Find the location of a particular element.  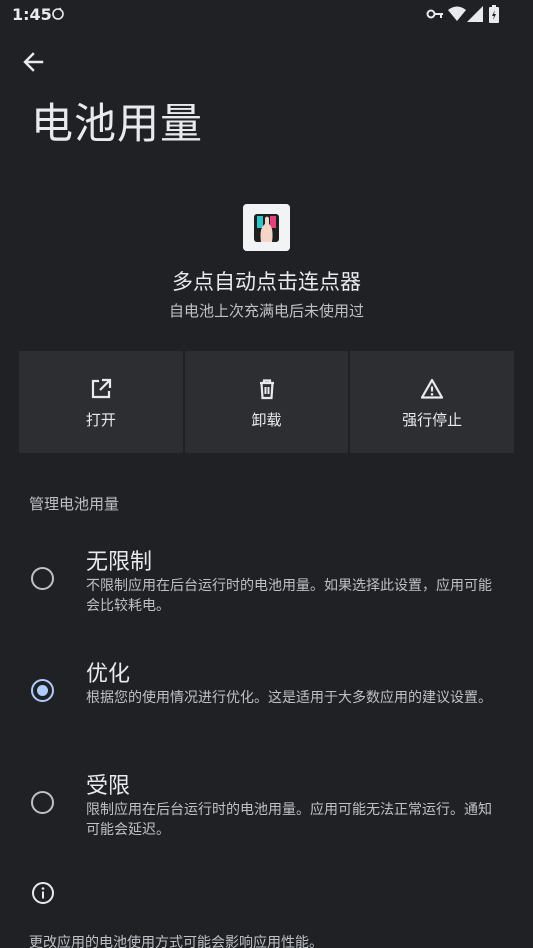

app-usage-subtitle: 自电池上次充满电后未使用过 is located at coordinates (266, 311).